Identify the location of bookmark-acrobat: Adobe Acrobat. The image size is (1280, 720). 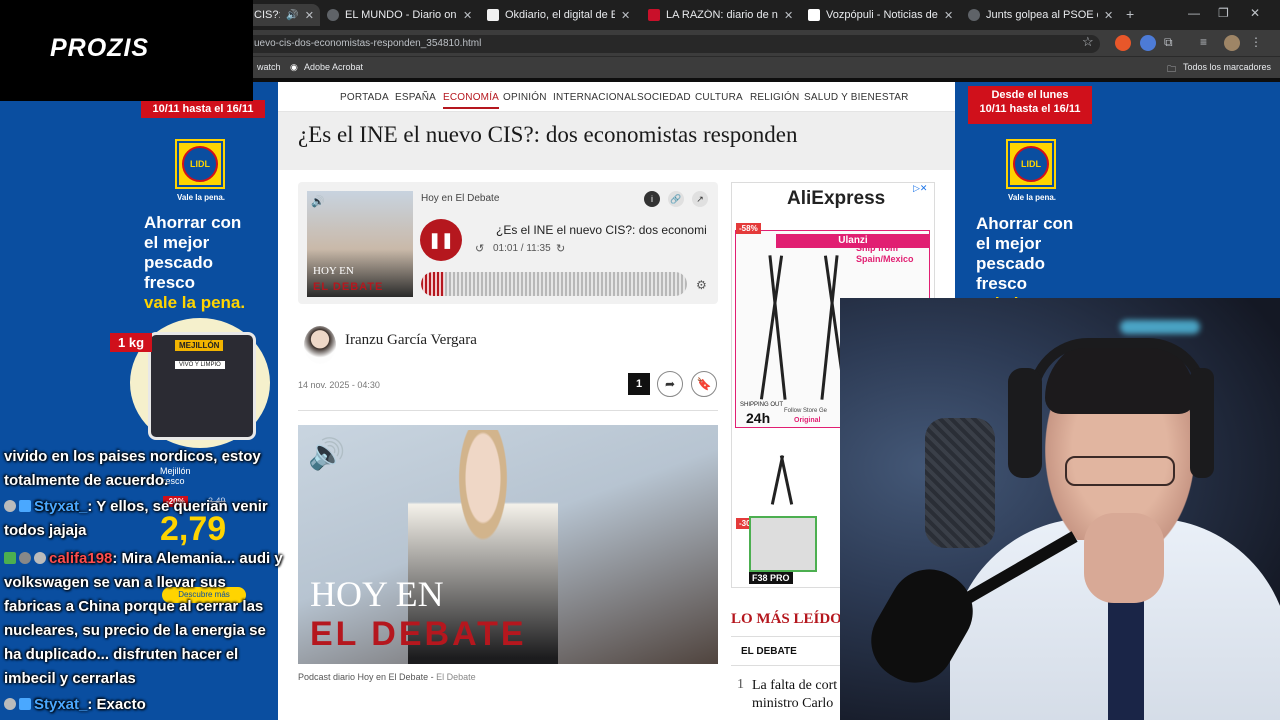
(333, 67).